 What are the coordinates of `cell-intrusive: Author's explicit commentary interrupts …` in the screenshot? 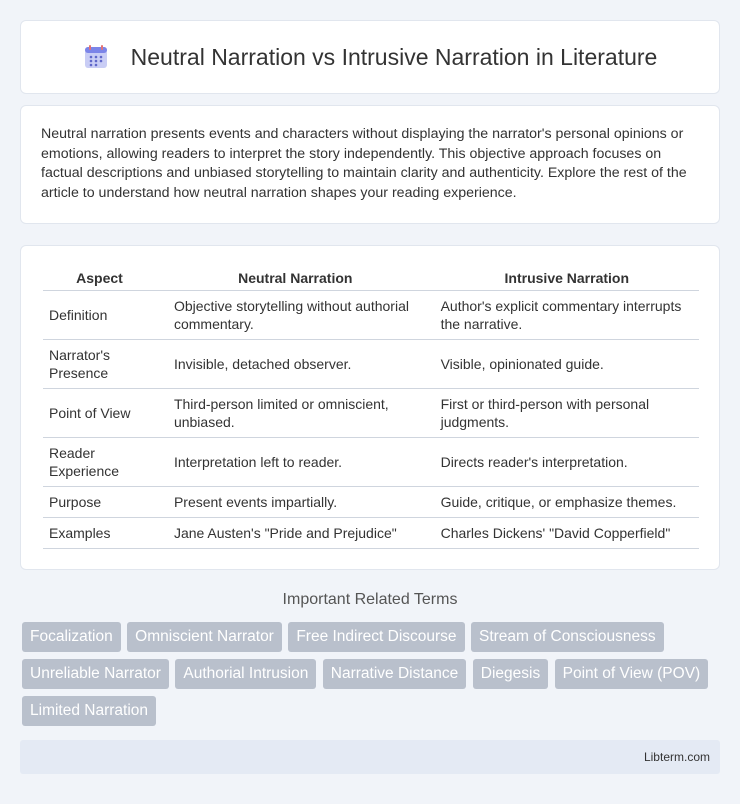 It's located at (566, 315).